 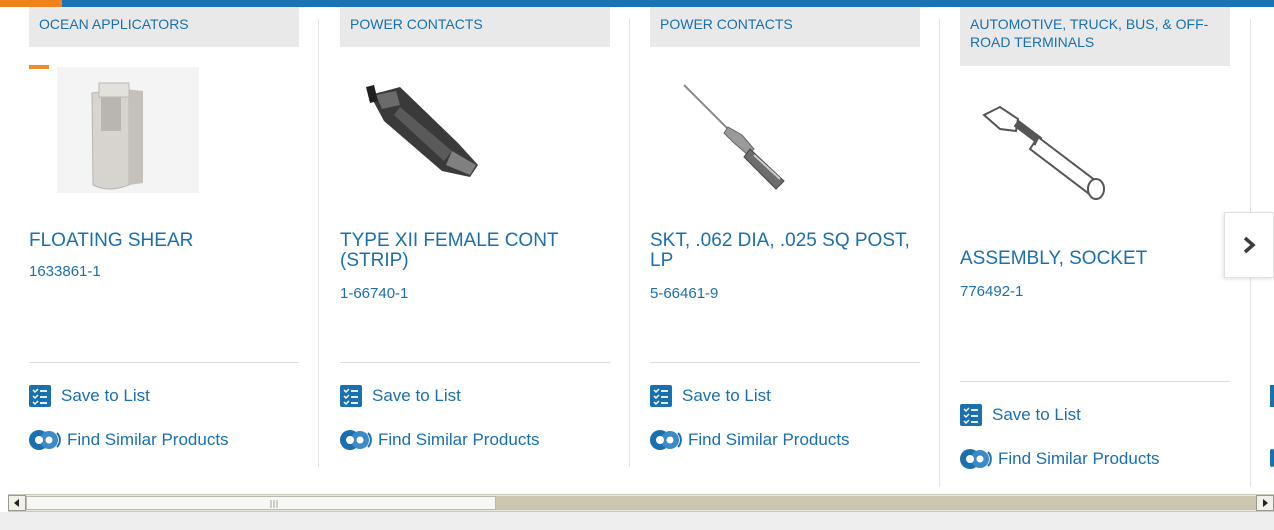 What do you see at coordinates (261, 503) in the screenshot?
I see `scrollbar-thumb` at bounding box center [261, 503].